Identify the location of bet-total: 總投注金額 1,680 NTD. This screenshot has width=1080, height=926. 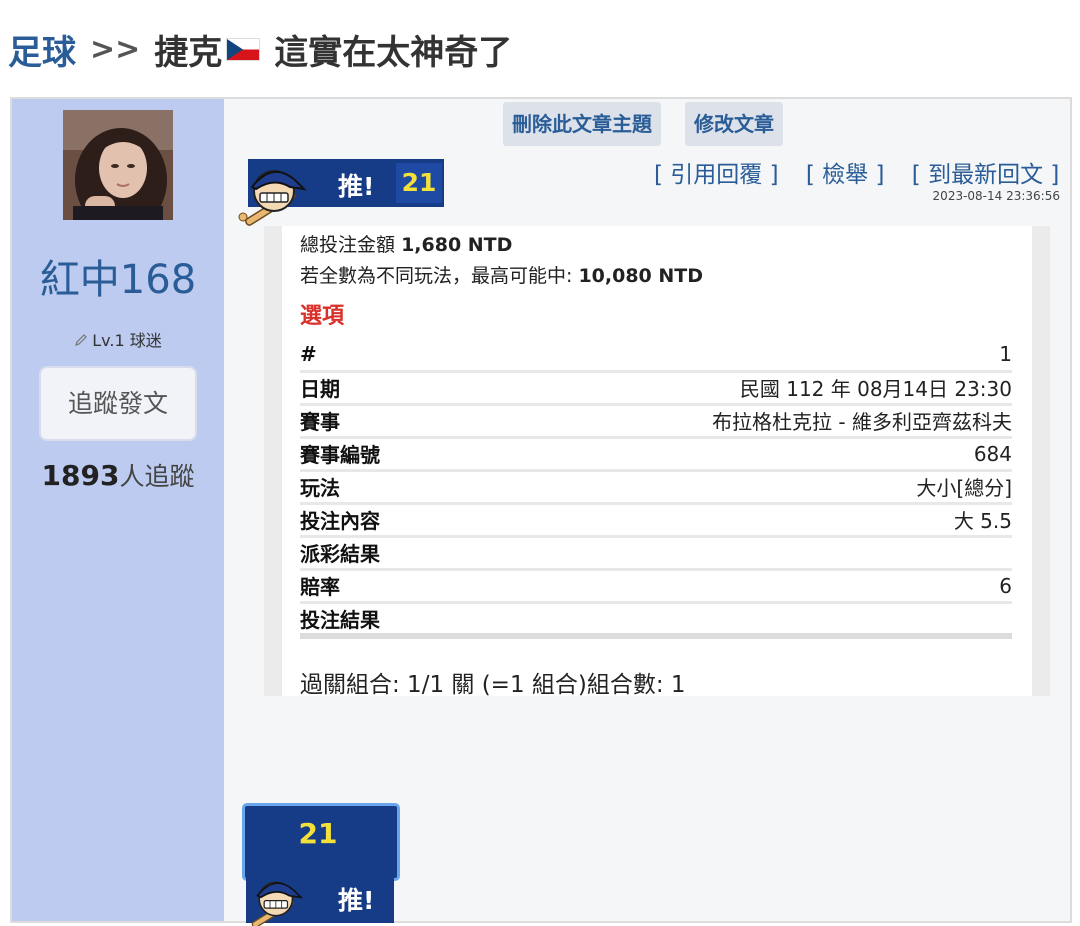
(657, 245).